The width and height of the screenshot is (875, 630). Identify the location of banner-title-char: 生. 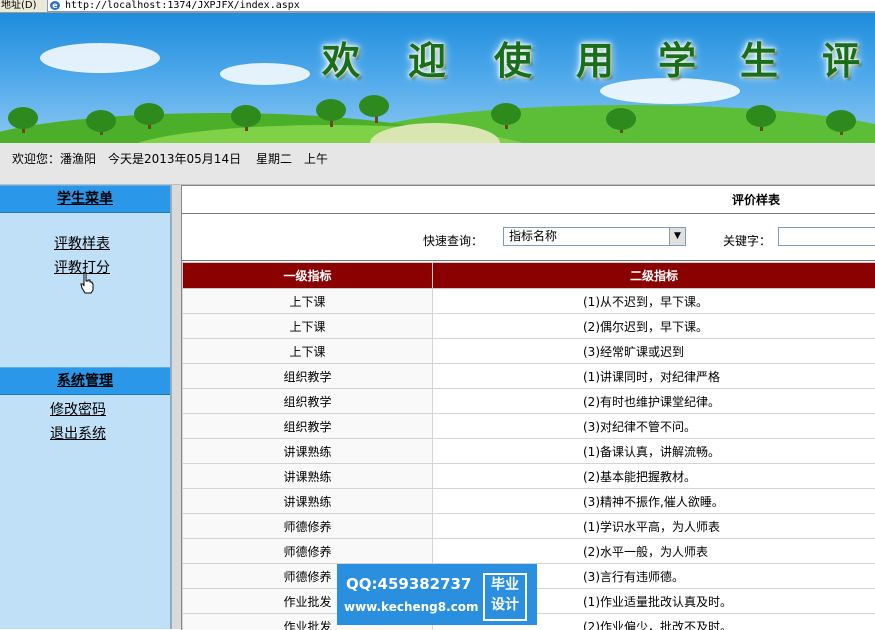
(759, 61).